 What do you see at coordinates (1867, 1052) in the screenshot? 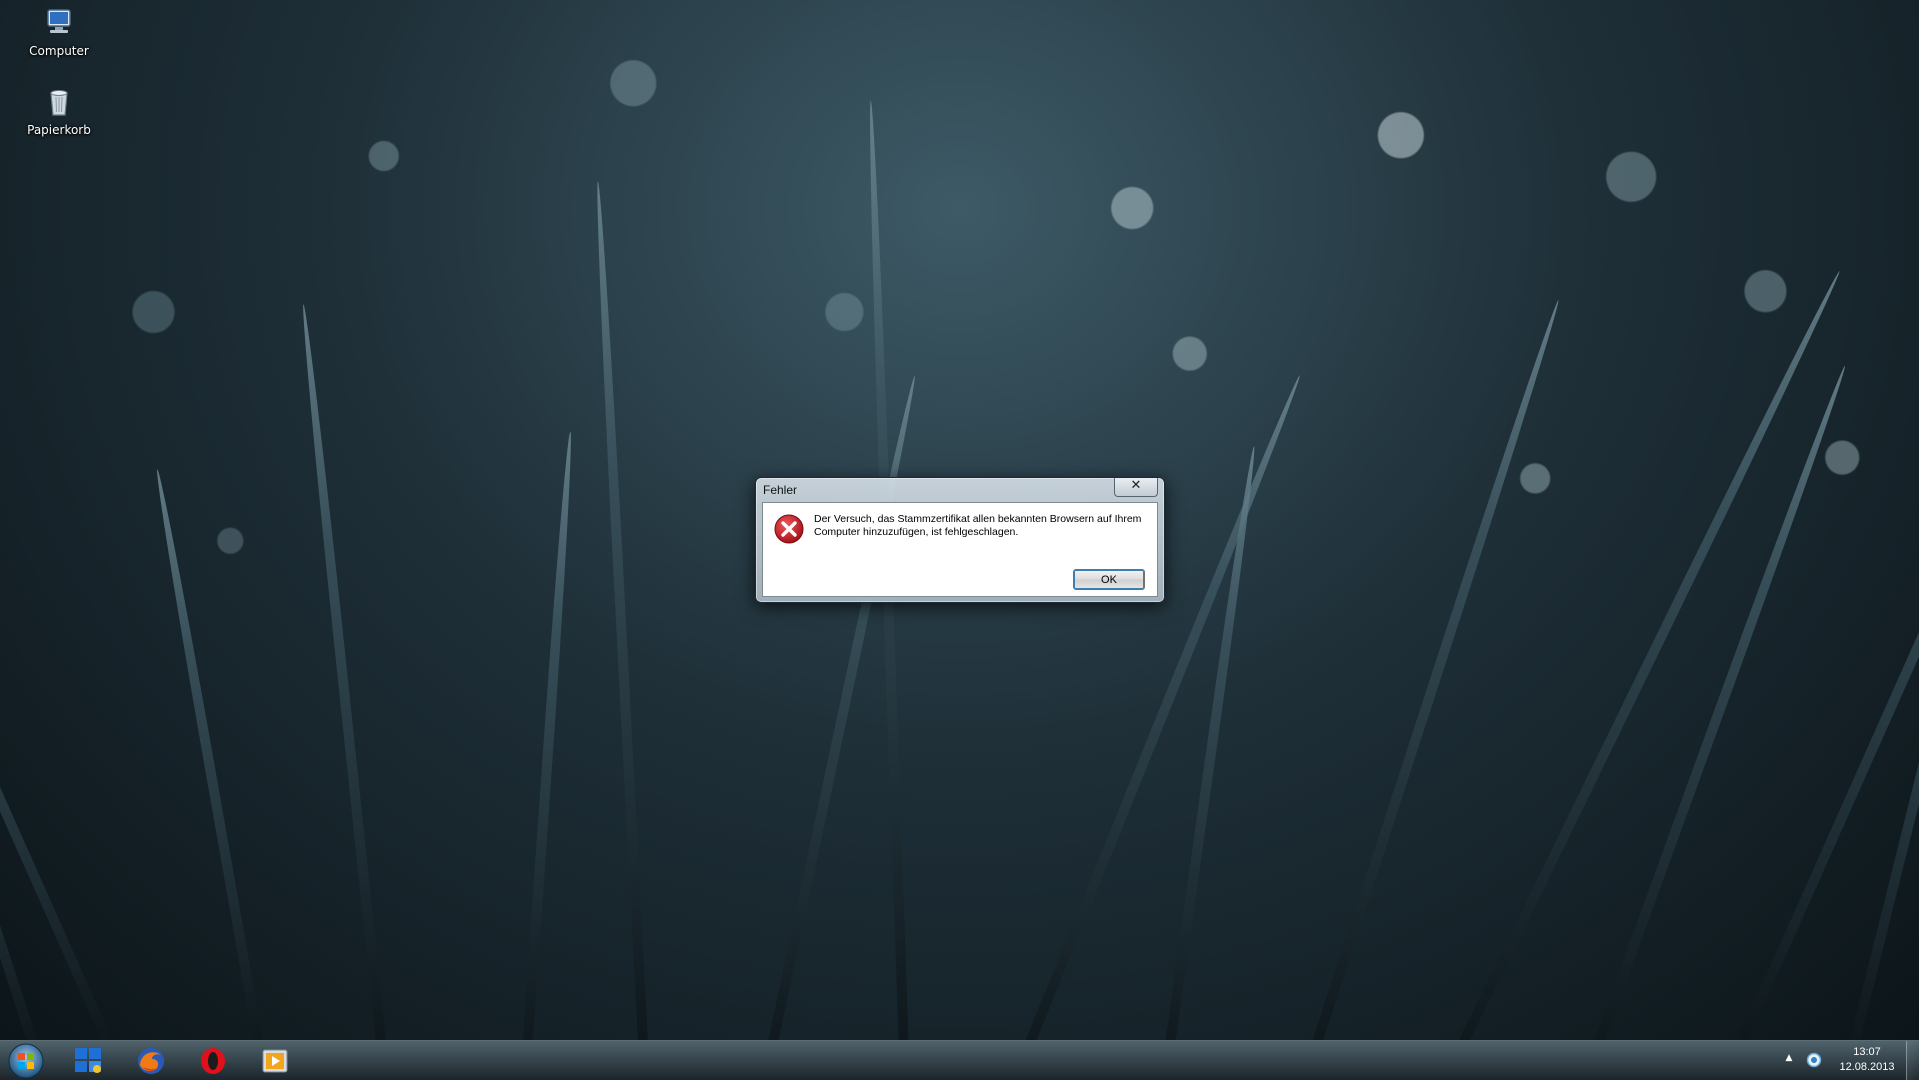
I see `clock-time: 13:07` at bounding box center [1867, 1052].